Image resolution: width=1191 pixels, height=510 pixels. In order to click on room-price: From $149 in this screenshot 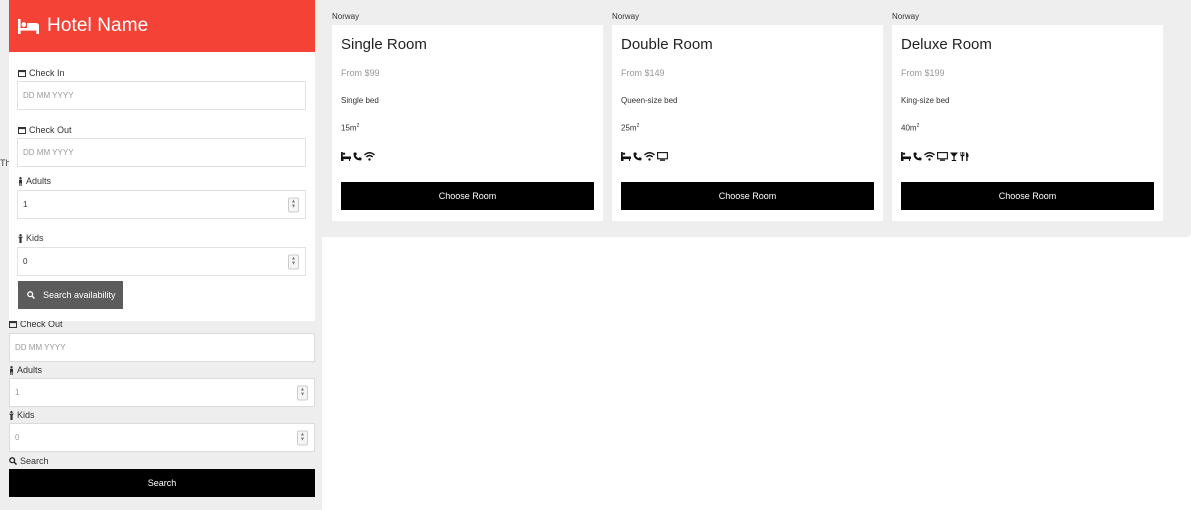, I will do `click(643, 73)`.